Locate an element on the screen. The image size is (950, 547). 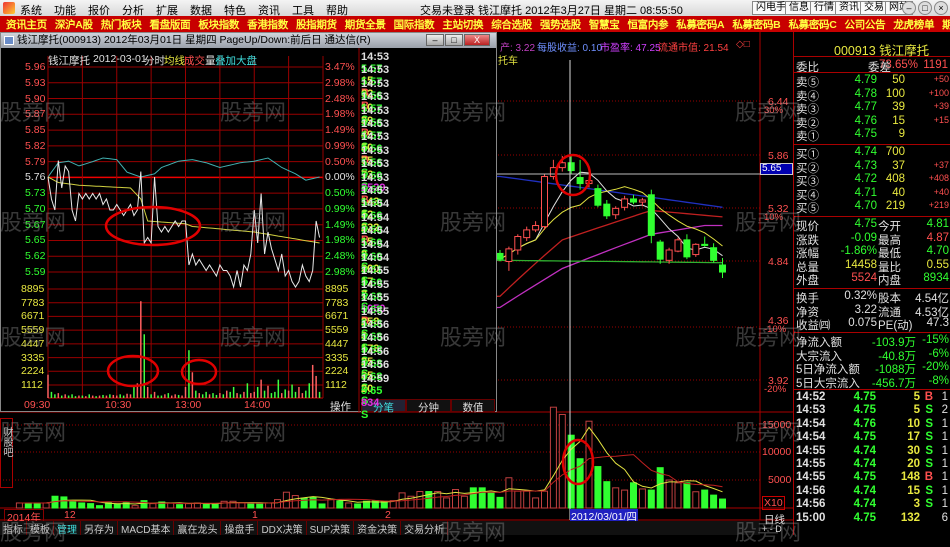
trade-row: 14:55 5.68 3 S is located at coordinates (428, 330).